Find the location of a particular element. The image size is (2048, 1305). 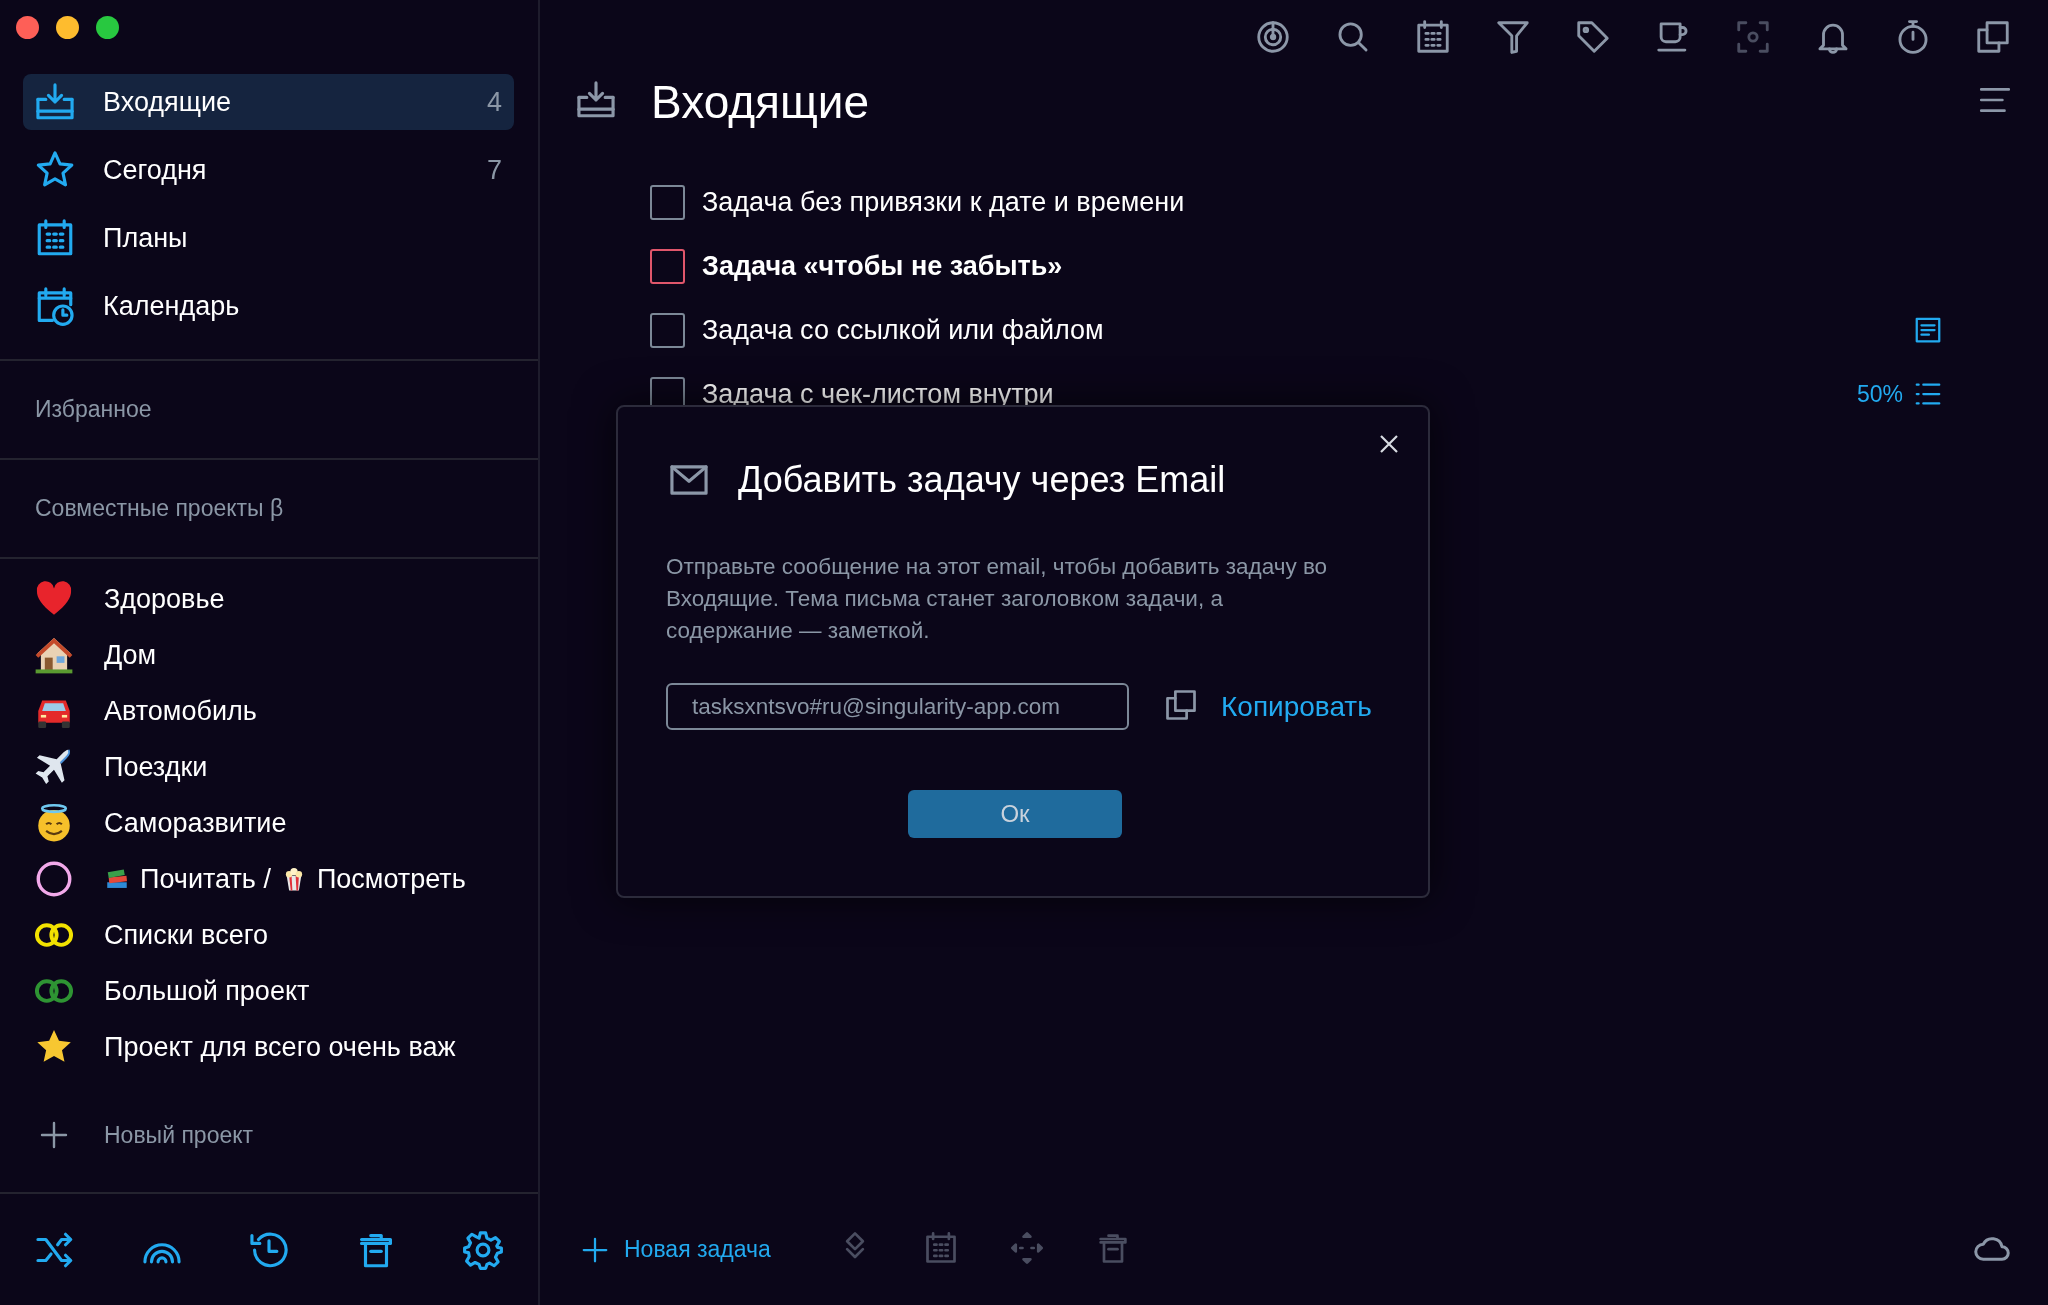

tag-icon is located at coordinates (1593, 37).